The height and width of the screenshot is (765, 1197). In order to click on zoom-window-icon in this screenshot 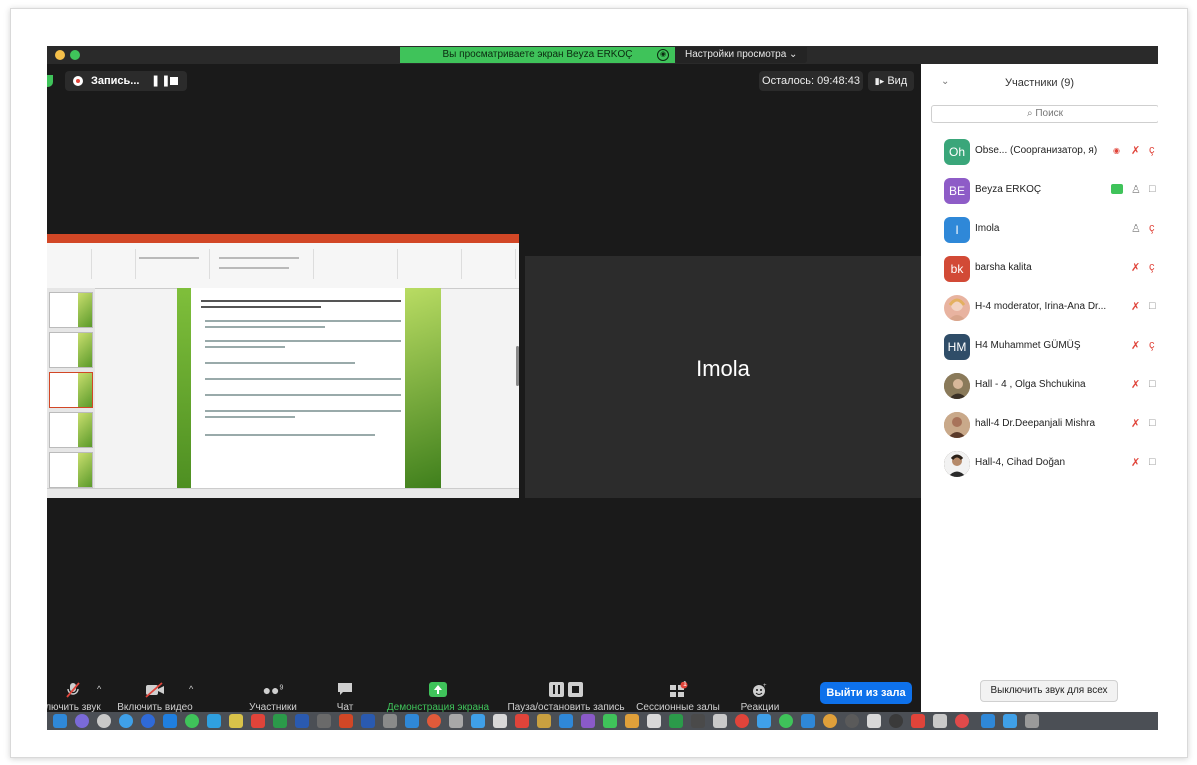, I will do `click(75, 55)`.